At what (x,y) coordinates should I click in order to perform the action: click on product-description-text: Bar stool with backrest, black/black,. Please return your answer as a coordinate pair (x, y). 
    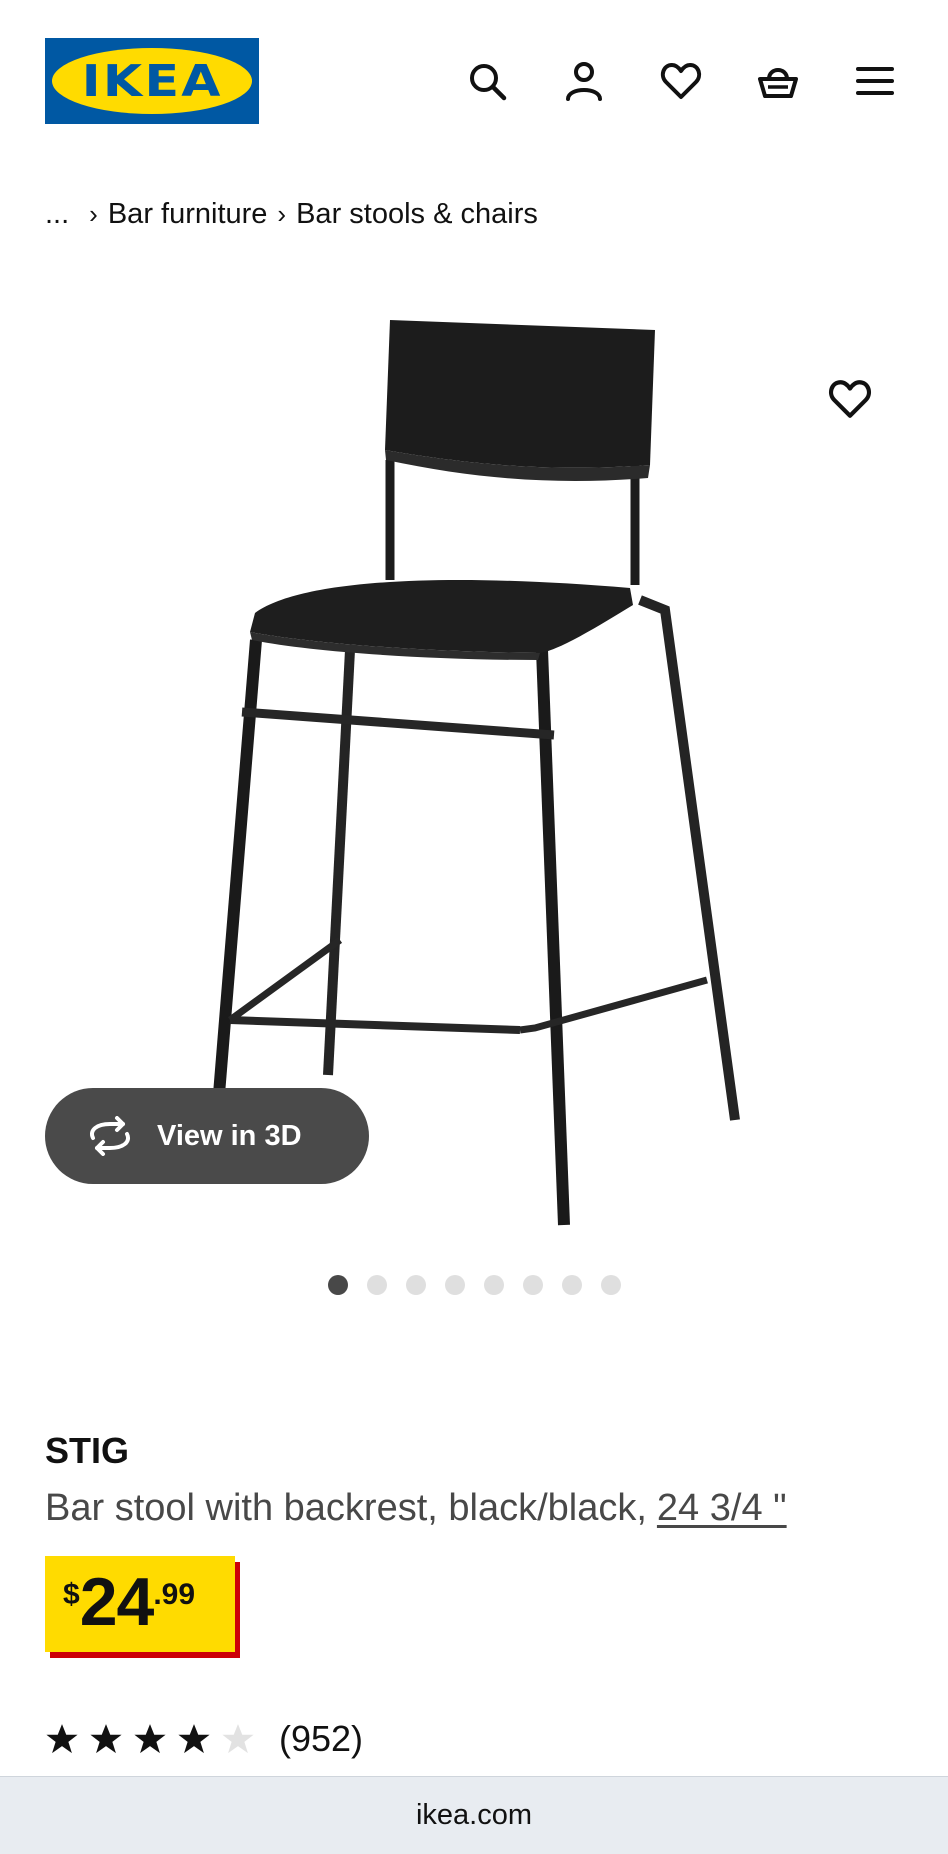
    Looking at the image, I should click on (346, 1508).